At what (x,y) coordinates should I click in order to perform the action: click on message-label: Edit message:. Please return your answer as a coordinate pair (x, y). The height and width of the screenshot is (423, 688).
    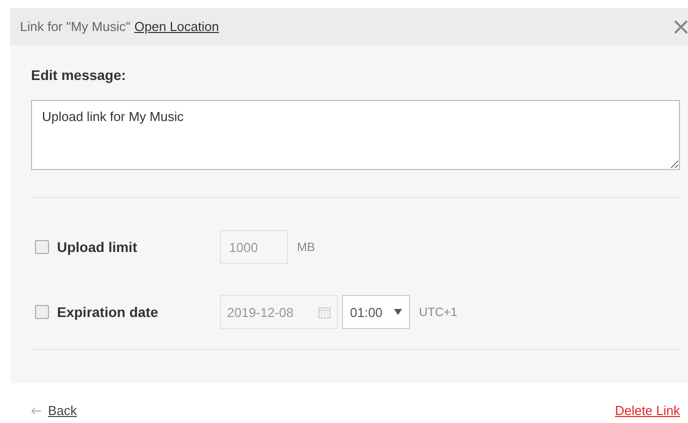
    Looking at the image, I should click on (79, 76).